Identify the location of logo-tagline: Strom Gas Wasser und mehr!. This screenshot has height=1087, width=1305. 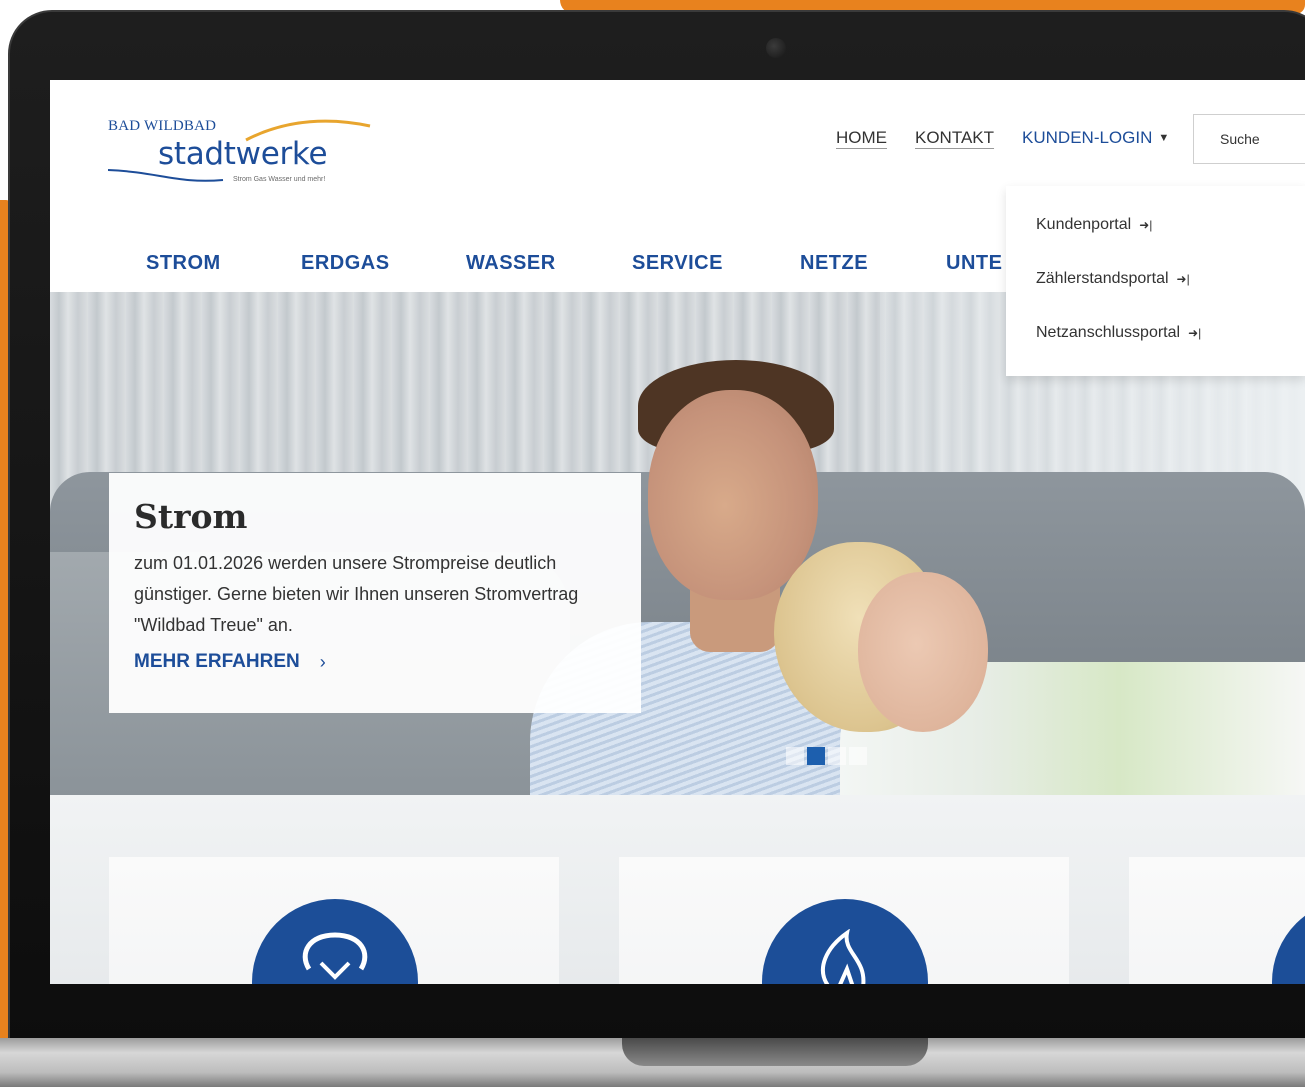
(279, 179).